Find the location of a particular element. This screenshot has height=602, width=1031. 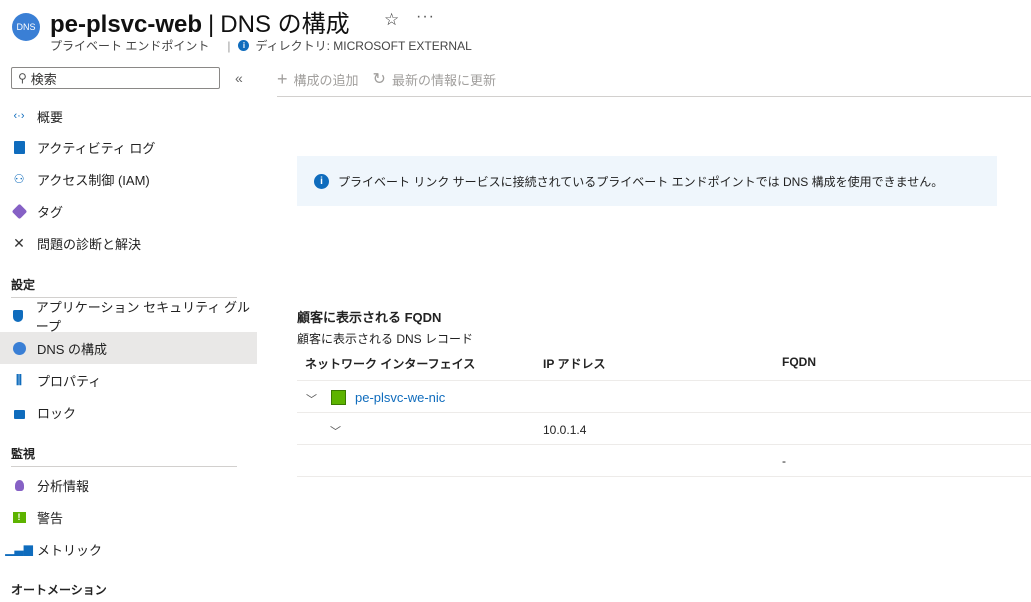

plus-icon: + is located at coordinates (282, 78).